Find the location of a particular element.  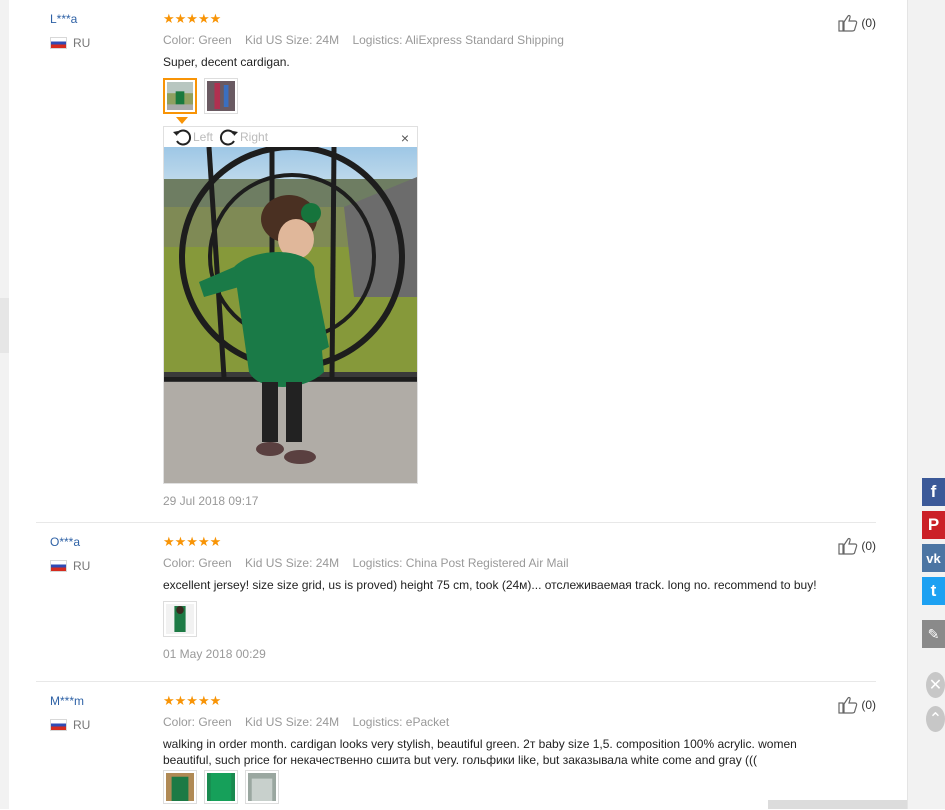

pencil-icon: ✎ is located at coordinates (933, 633).